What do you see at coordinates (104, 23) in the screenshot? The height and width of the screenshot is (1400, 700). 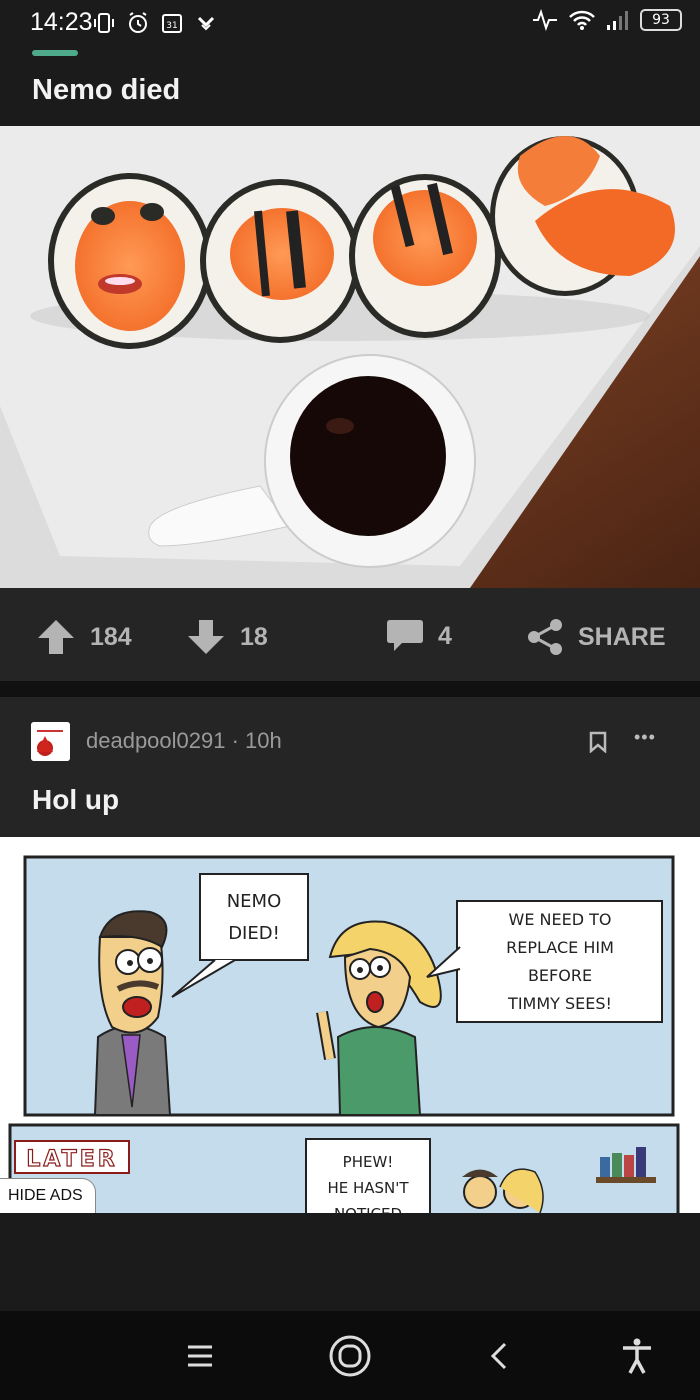 I see `vibrate-icon` at bounding box center [104, 23].